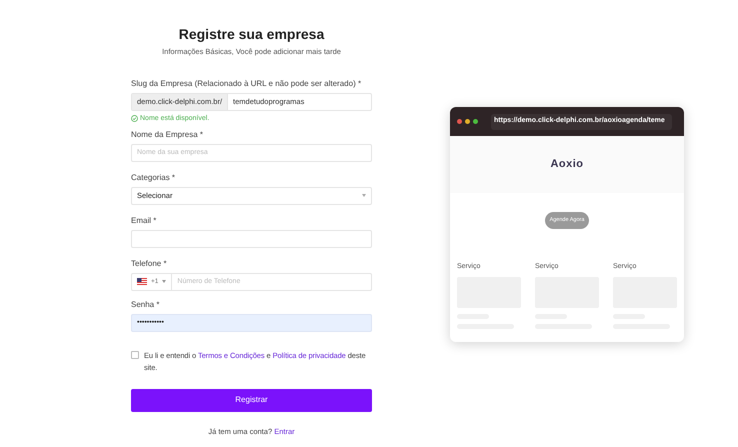 Image resolution: width=738 pixels, height=447 pixels. Describe the element at coordinates (251, 400) in the screenshot. I see `register-button: Registrar` at that location.